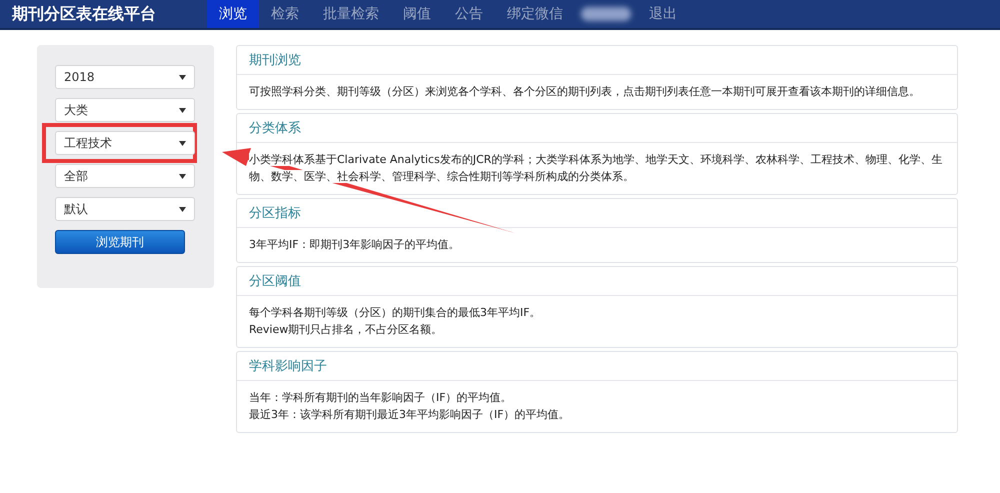  What do you see at coordinates (275, 281) in the screenshot?
I see `card-title: 分区阈值` at bounding box center [275, 281].